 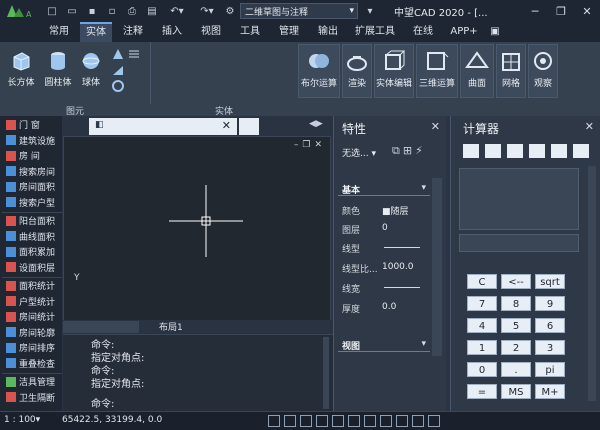 What do you see at coordinates (177, 11) in the screenshot?
I see `undo-icon: ↶▾` at bounding box center [177, 11].